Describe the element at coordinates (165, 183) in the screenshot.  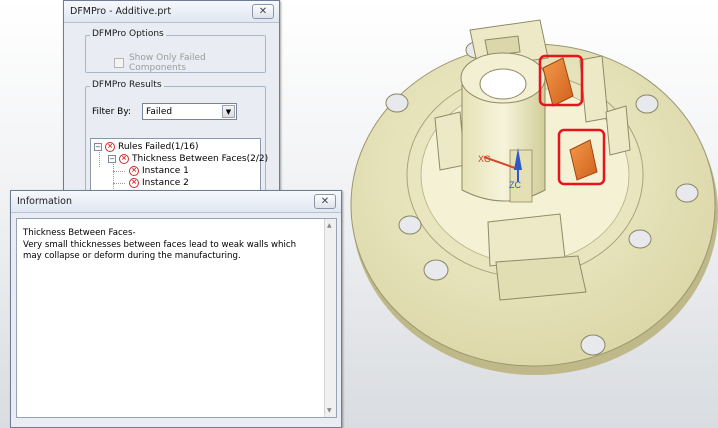
I see `tree-label-instance-2: Instance 2` at that location.